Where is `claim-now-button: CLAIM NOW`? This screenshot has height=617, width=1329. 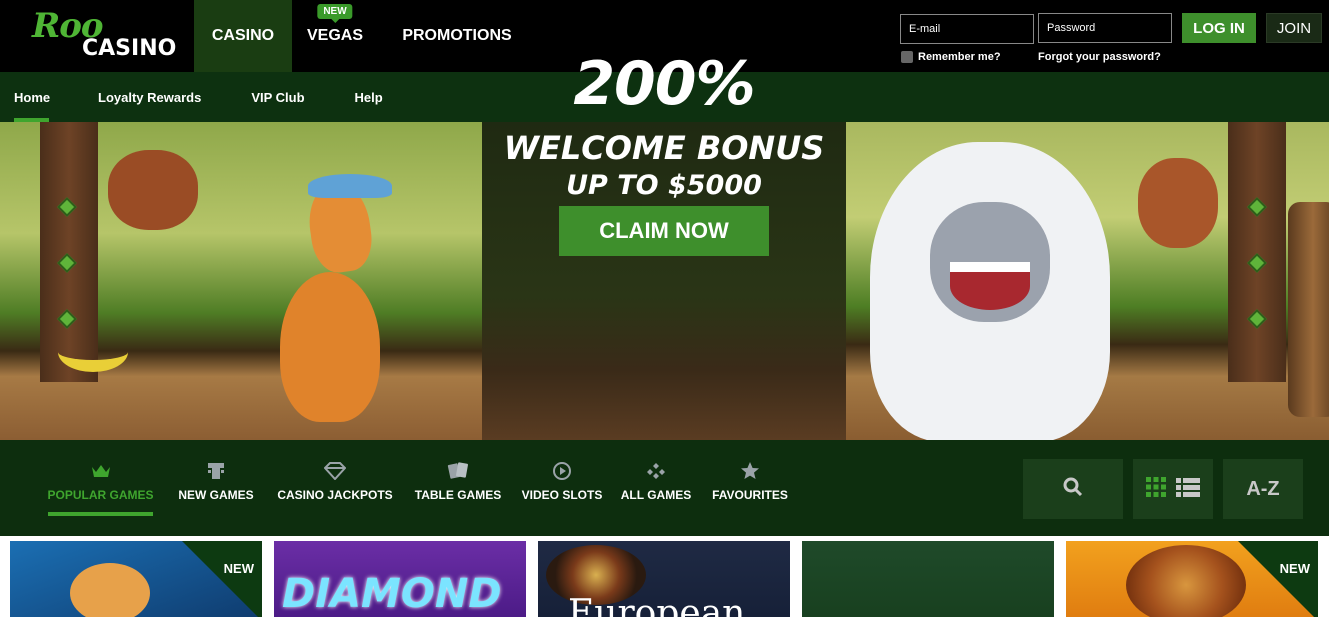 claim-now-button: CLAIM NOW is located at coordinates (664, 231).